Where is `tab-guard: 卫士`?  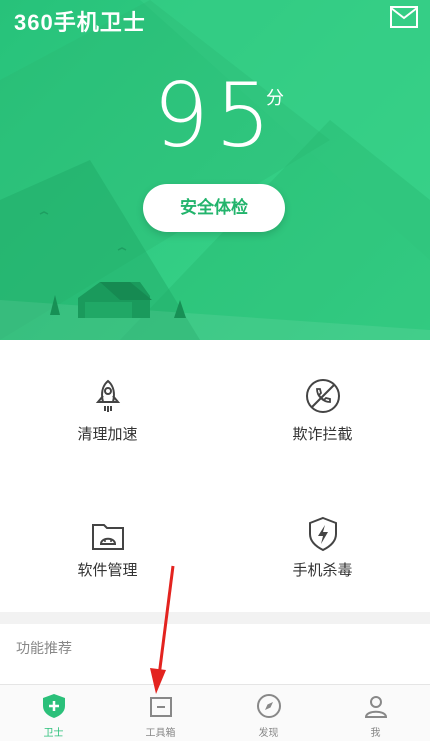
tab-guard: 卫士 is located at coordinates (53, 713).